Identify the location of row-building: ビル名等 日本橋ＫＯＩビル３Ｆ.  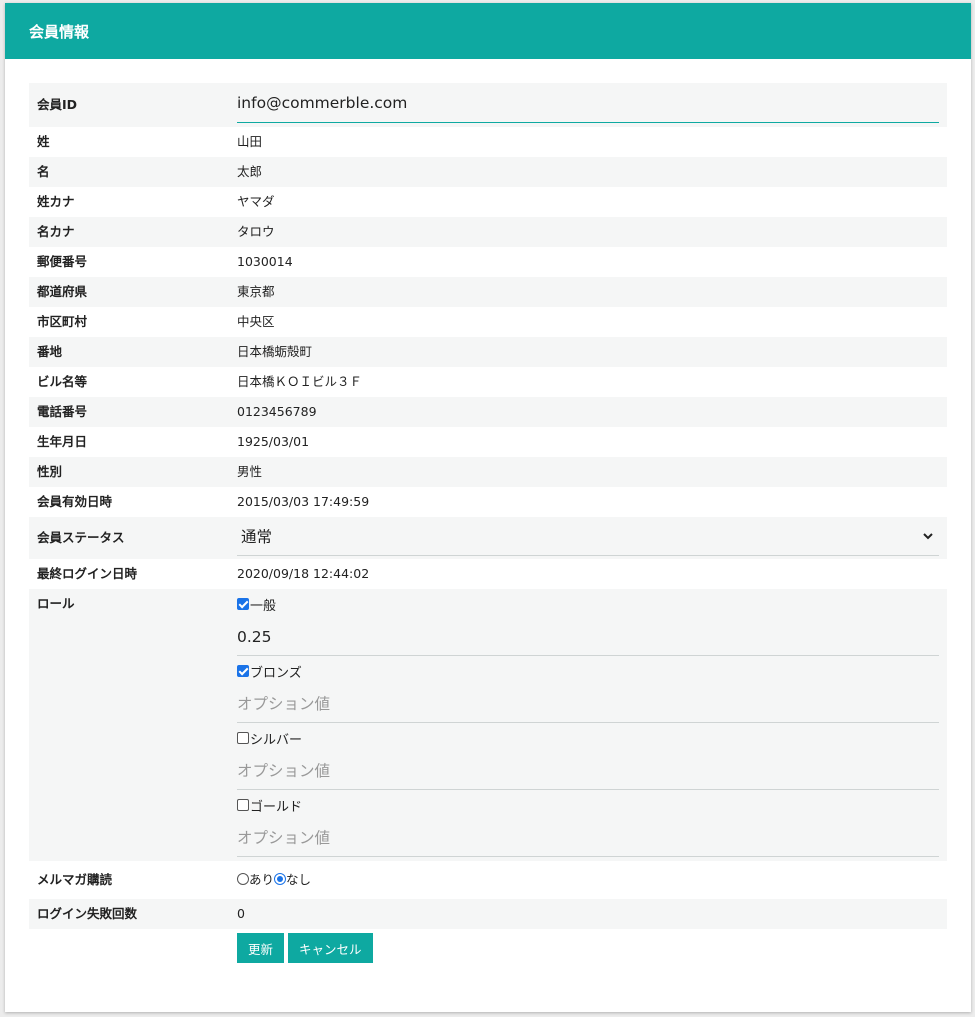
(488, 382).